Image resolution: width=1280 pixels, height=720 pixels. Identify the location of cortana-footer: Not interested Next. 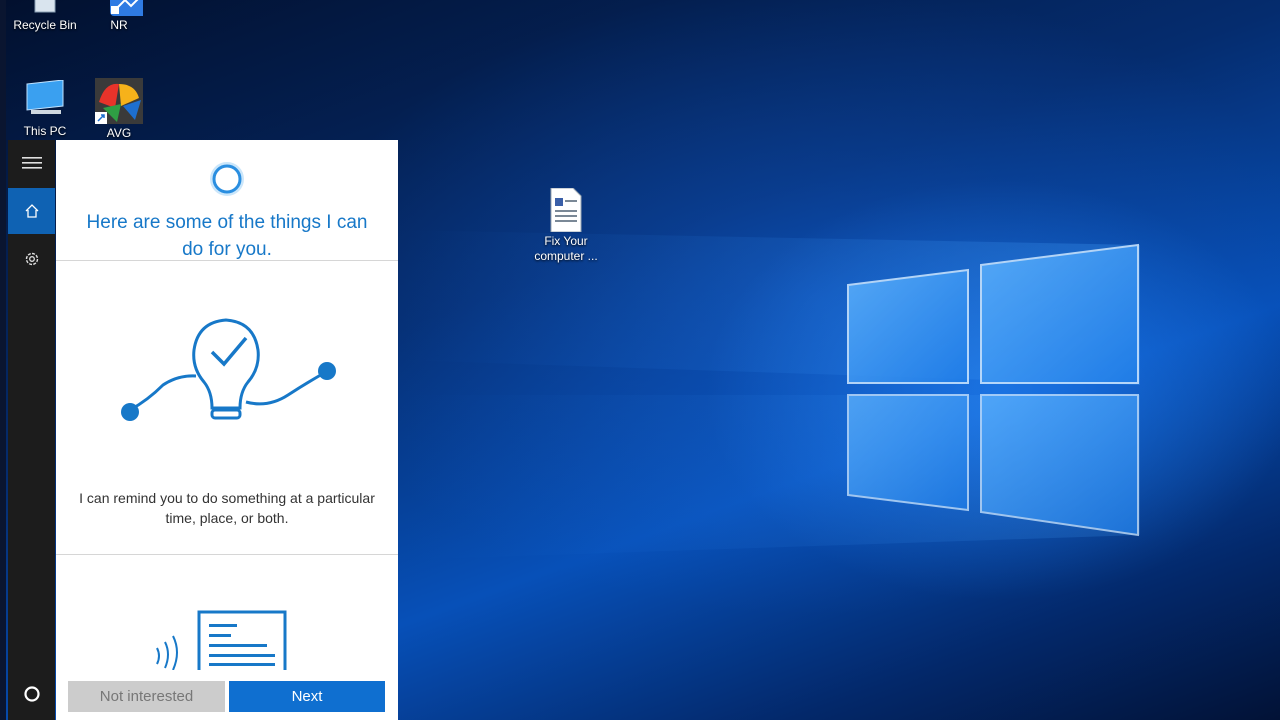
(227, 695).